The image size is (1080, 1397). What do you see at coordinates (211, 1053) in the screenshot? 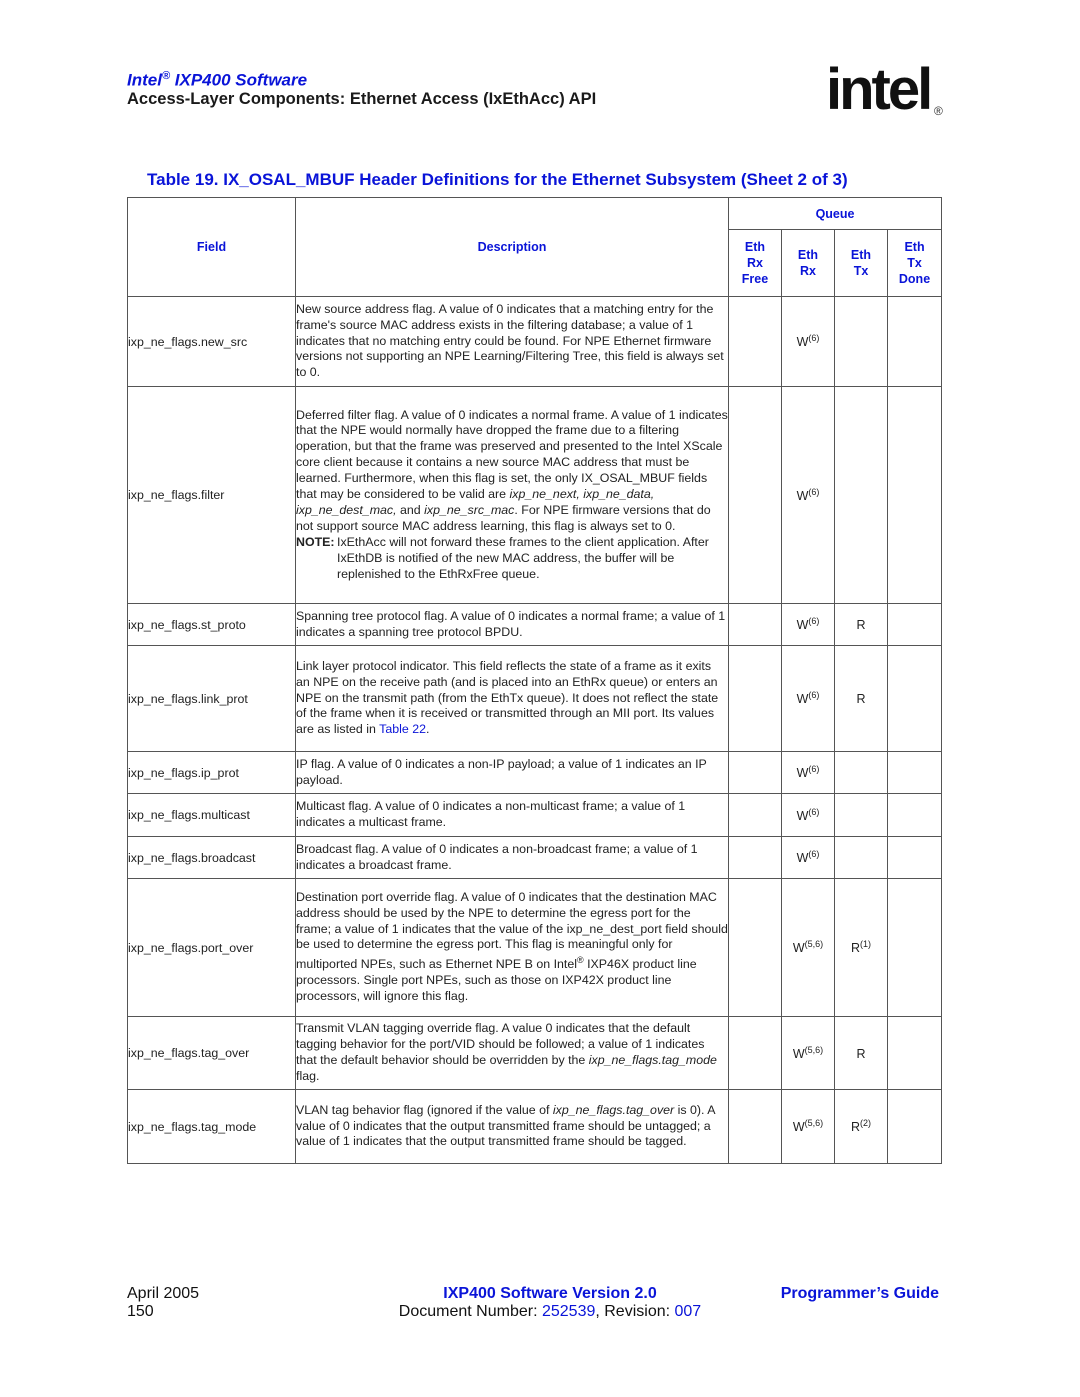
I see `field-name: ixp_ne_flags.tag_over` at bounding box center [211, 1053].